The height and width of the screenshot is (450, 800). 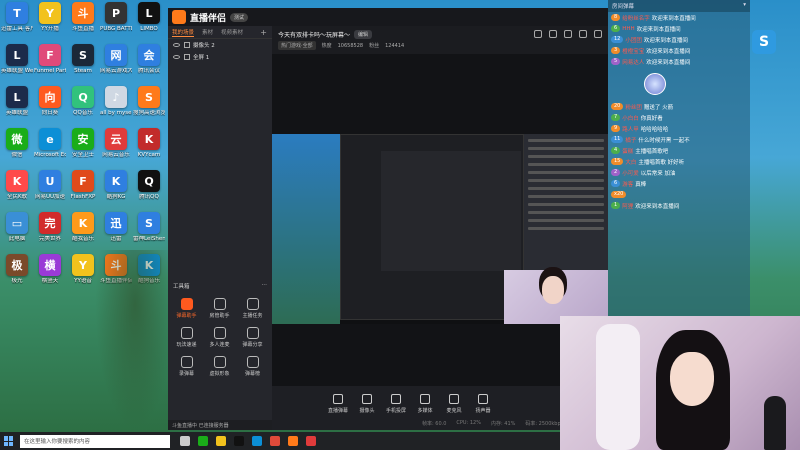 What do you see at coordinates (220, 425) in the screenshot?
I see `status-bar: 斗鱼直播中 已连接服务器` at bounding box center [220, 425].